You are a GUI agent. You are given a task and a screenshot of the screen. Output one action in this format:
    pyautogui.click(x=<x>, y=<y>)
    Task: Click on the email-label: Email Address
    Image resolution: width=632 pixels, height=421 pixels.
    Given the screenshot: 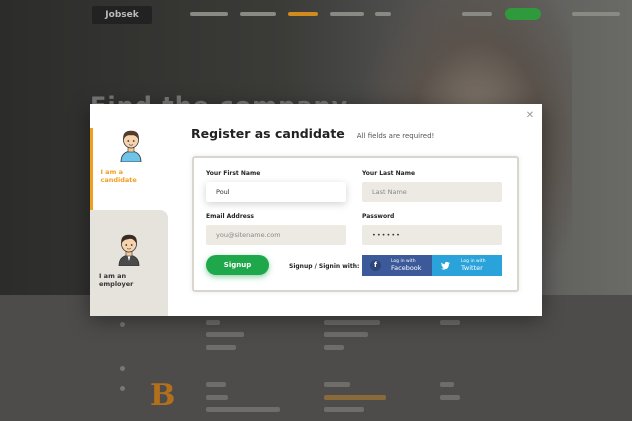 What is the action you would take?
    pyautogui.click(x=230, y=216)
    